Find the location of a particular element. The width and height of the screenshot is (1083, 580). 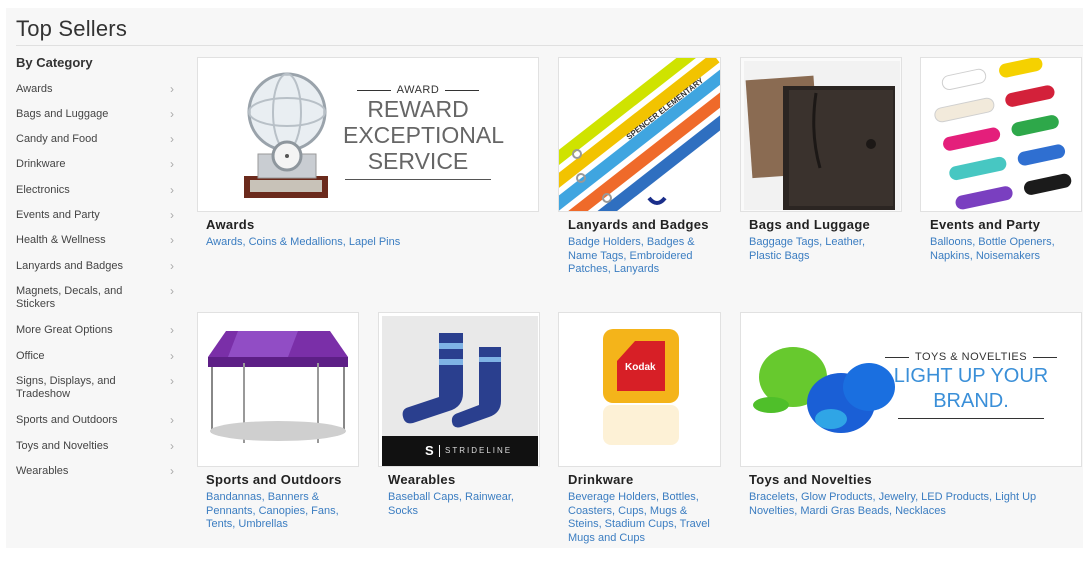

sidebar-item-events-and-party: Events and Party › is located at coordinates (96, 215).